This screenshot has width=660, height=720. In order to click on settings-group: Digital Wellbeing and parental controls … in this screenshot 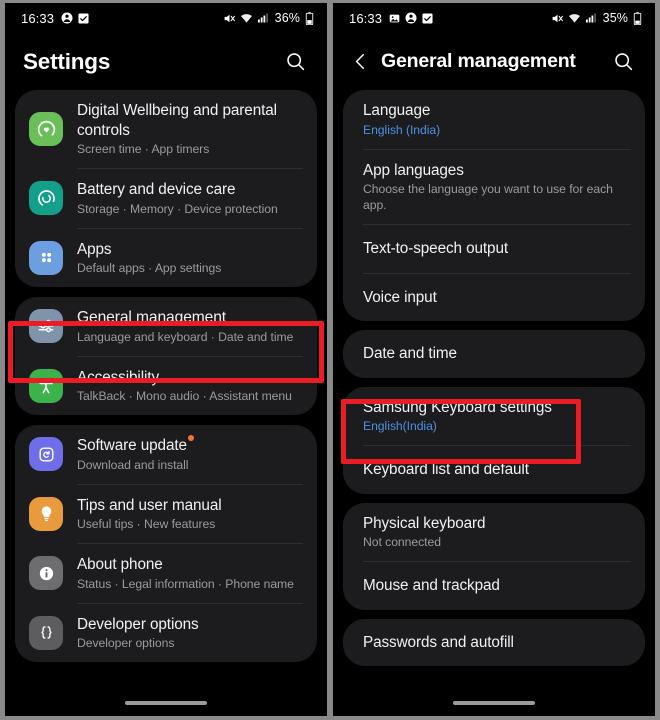, I will do `click(166, 188)`.